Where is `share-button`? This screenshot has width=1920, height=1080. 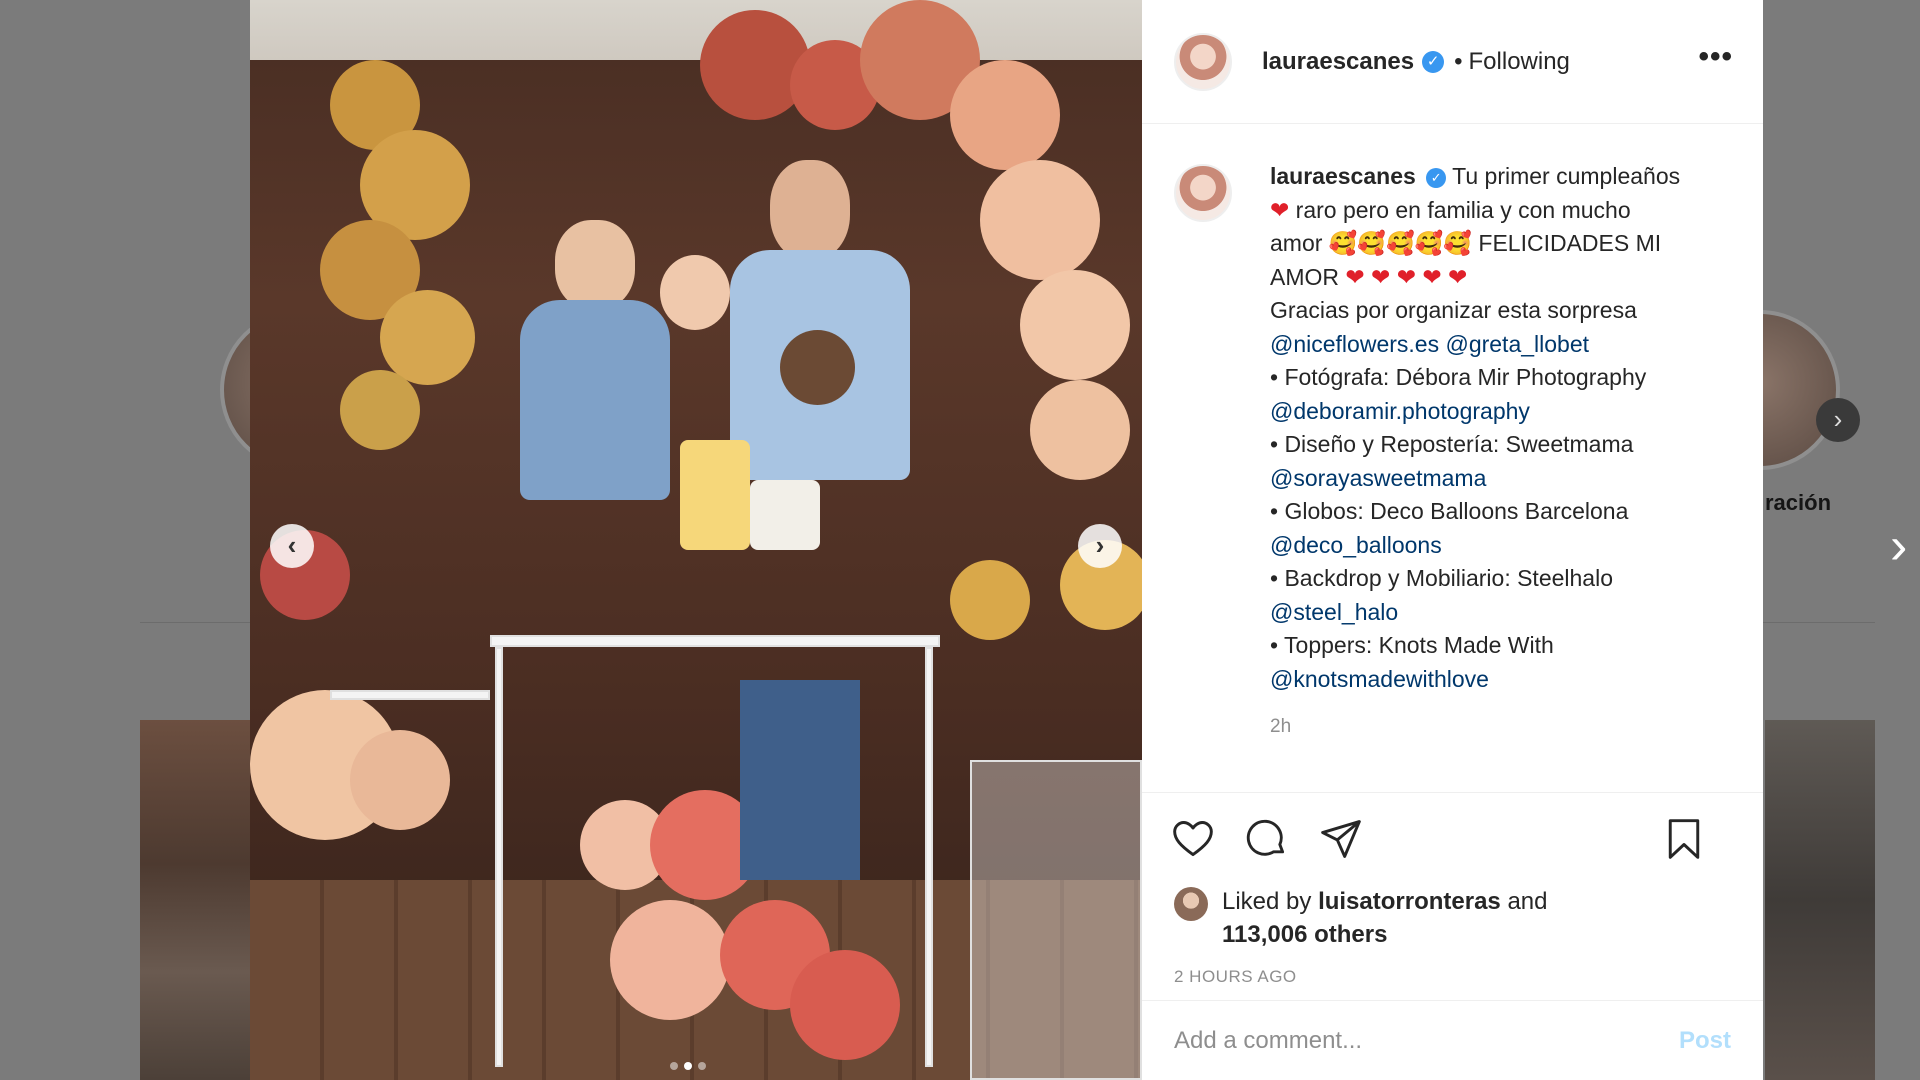
share-button is located at coordinates (1341, 839).